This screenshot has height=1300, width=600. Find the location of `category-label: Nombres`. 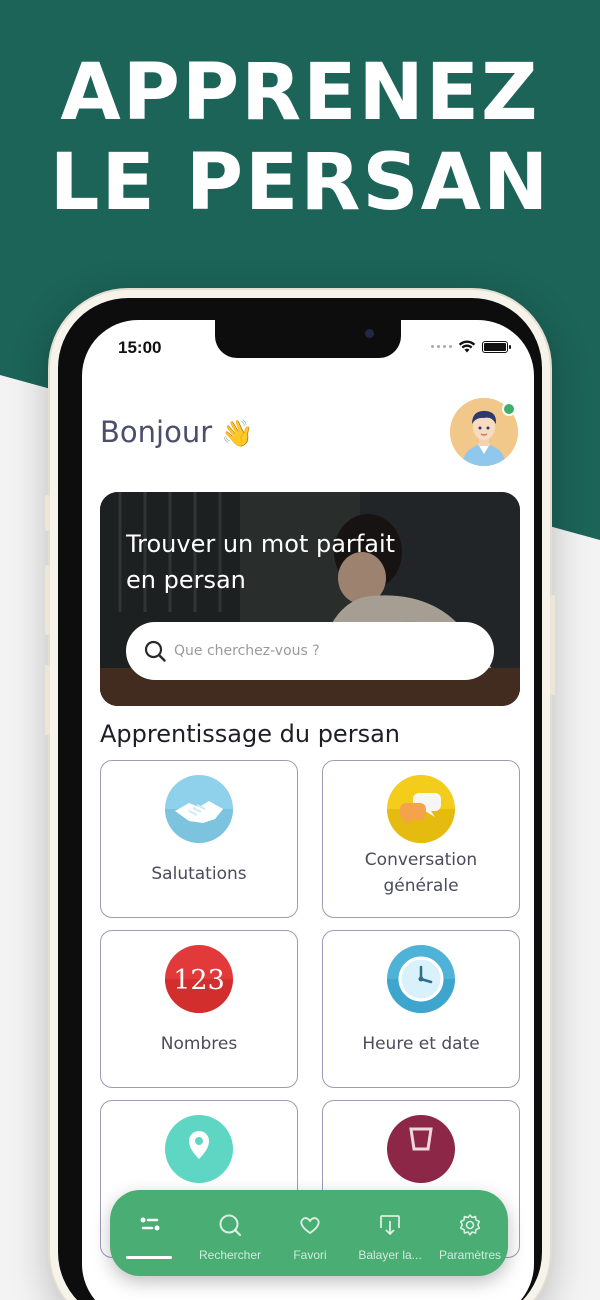

category-label: Nombres is located at coordinates (199, 1044).